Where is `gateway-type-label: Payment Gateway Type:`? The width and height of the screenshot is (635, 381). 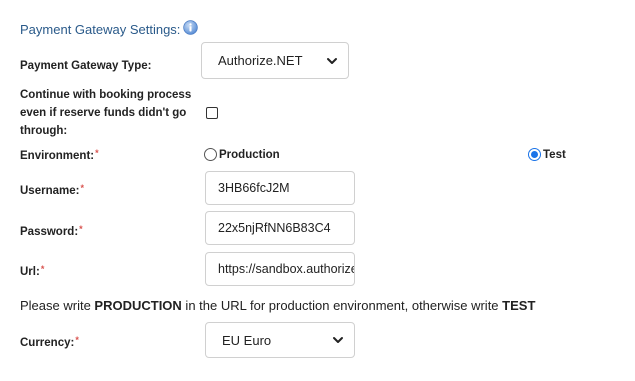 gateway-type-label: Payment Gateway Type: is located at coordinates (86, 66).